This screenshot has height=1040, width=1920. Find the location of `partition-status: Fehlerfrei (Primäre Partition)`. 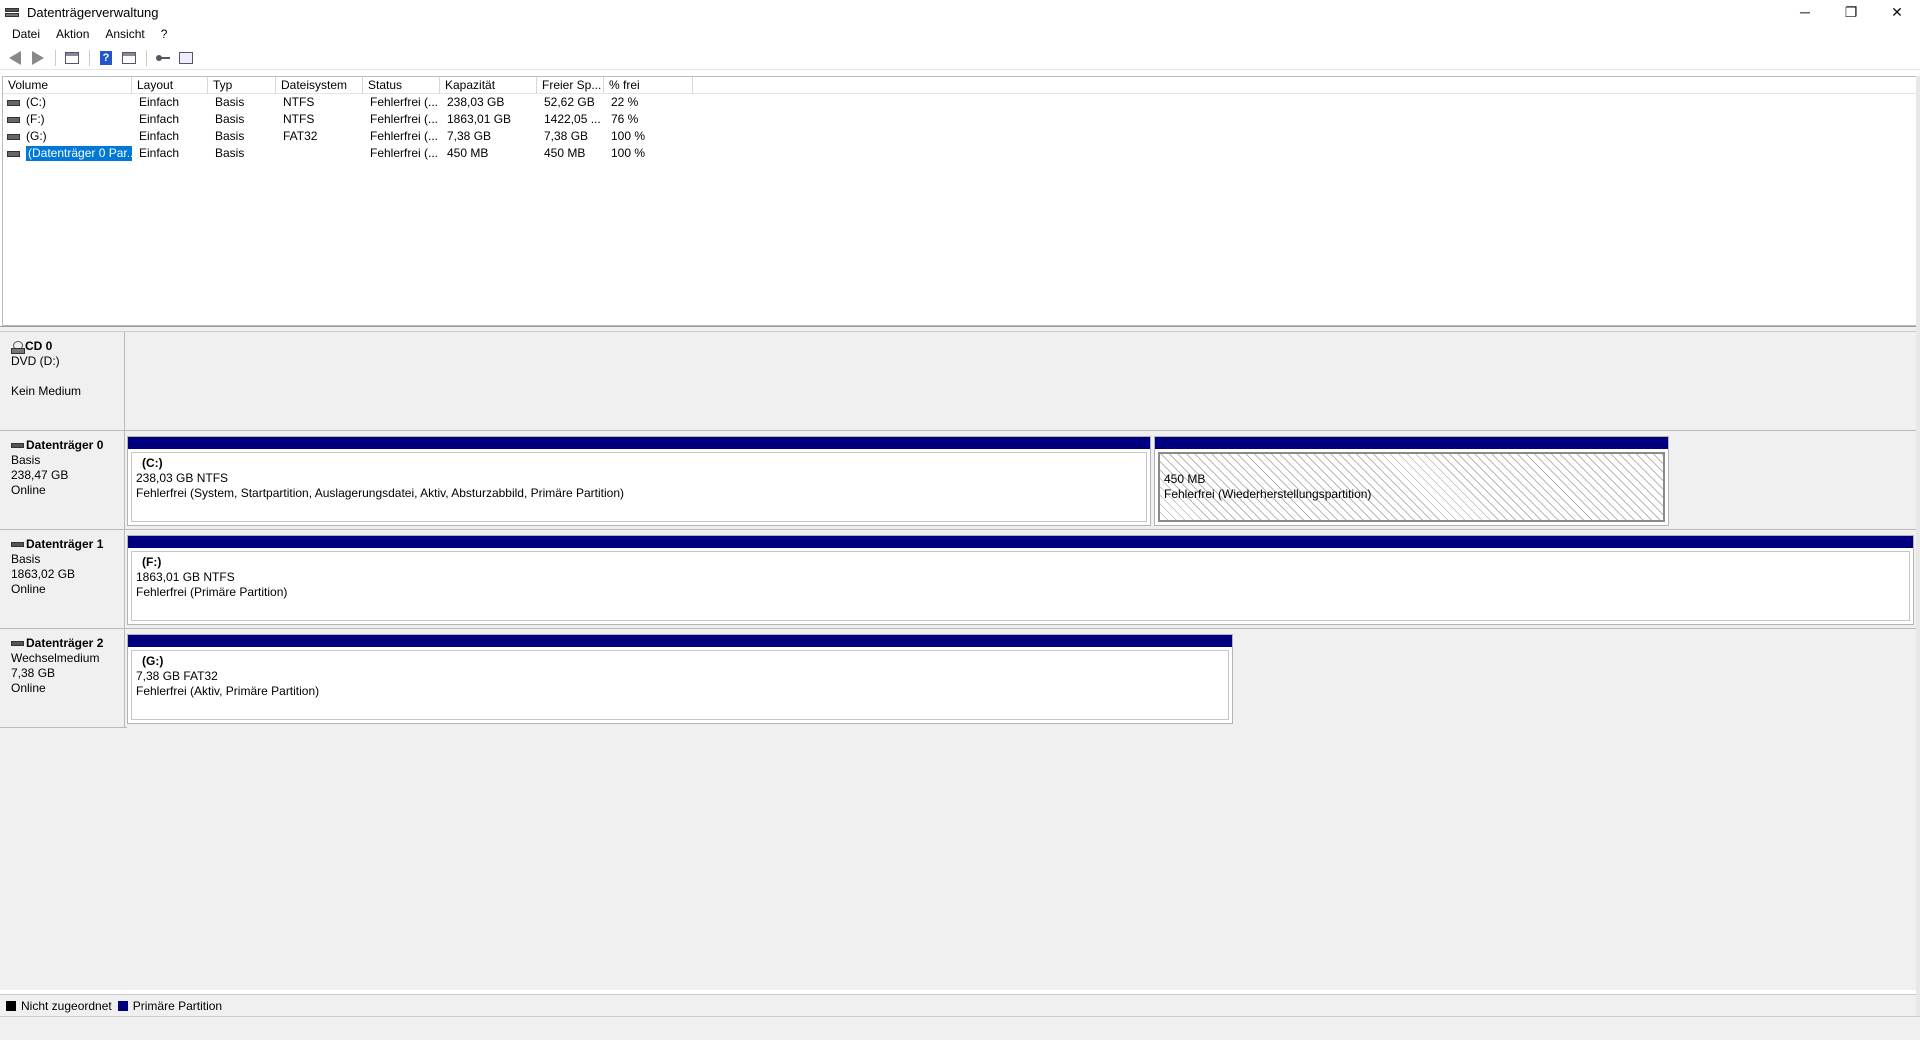

partition-status: Fehlerfrei (Primäre Partition) is located at coordinates (212, 592).